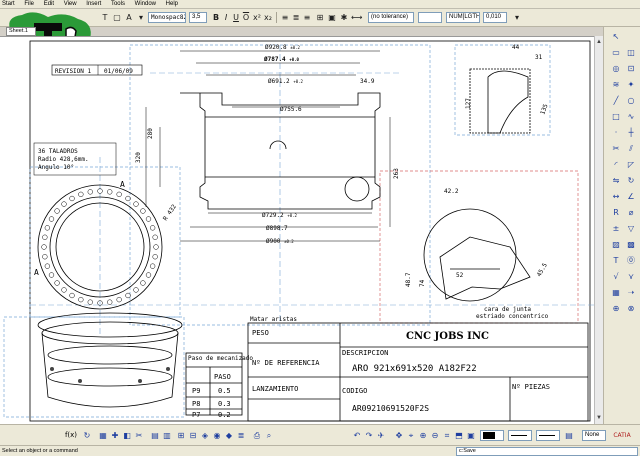 This screenshot has height=456, width=640. What do you see at coordinates (332, 17) in the screenshot?
I see `frame-toggle-icon: ▣` at bounding box center [332, 17].